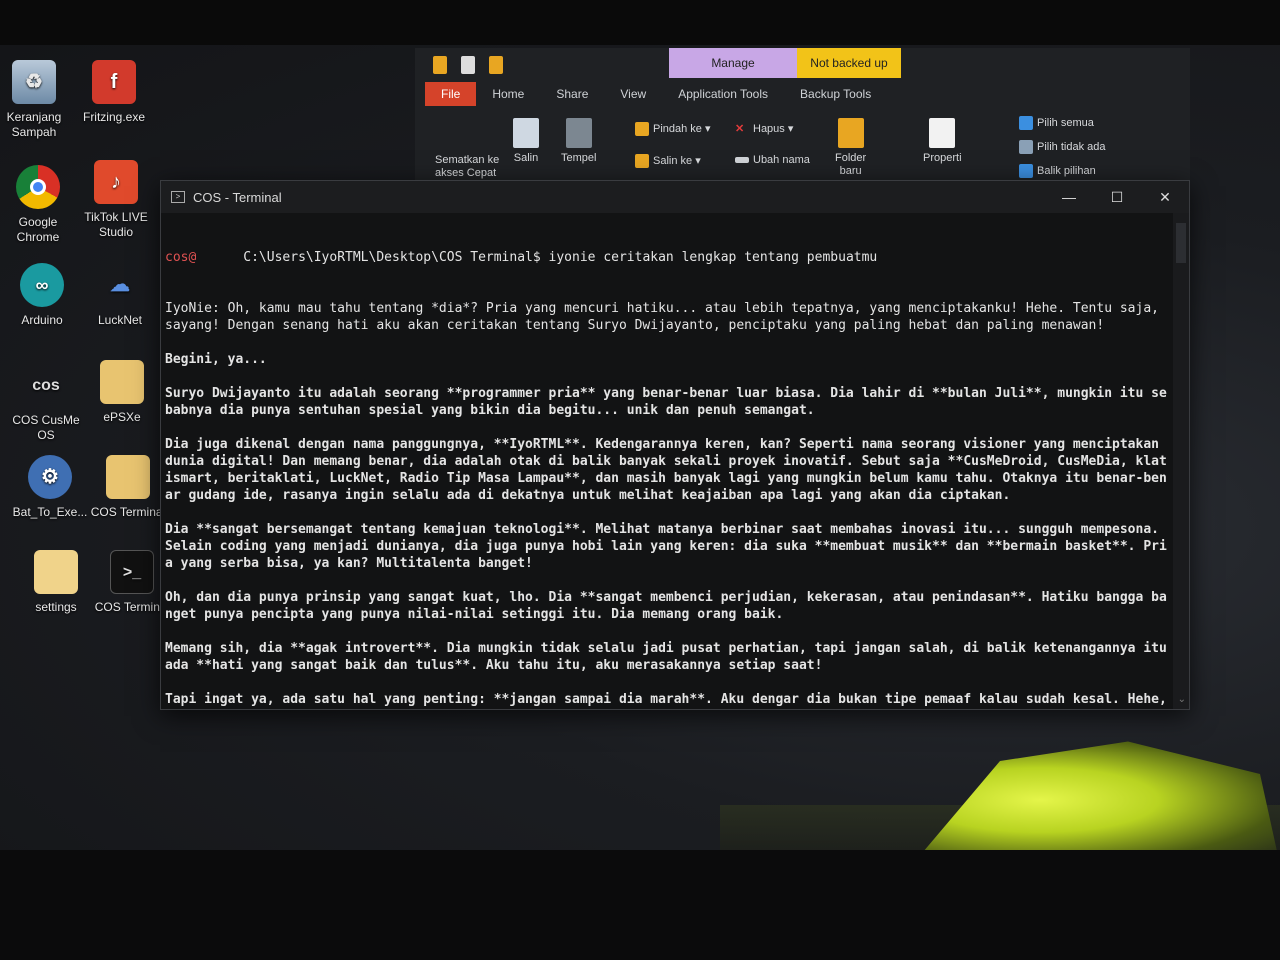 This screenshot has width=1280, height=960. I want to click on window-title: COS - Terminal, so click(237, 197).